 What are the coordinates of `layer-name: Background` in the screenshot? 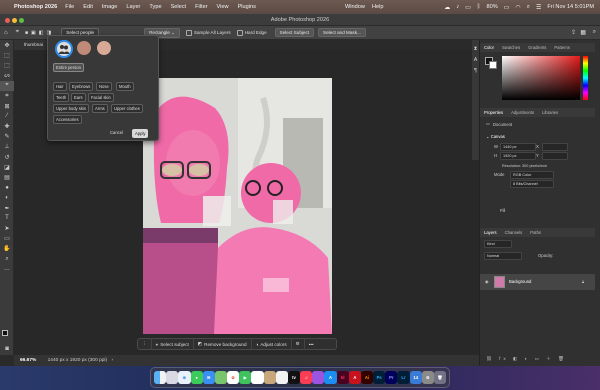 It's located at (520, 281).